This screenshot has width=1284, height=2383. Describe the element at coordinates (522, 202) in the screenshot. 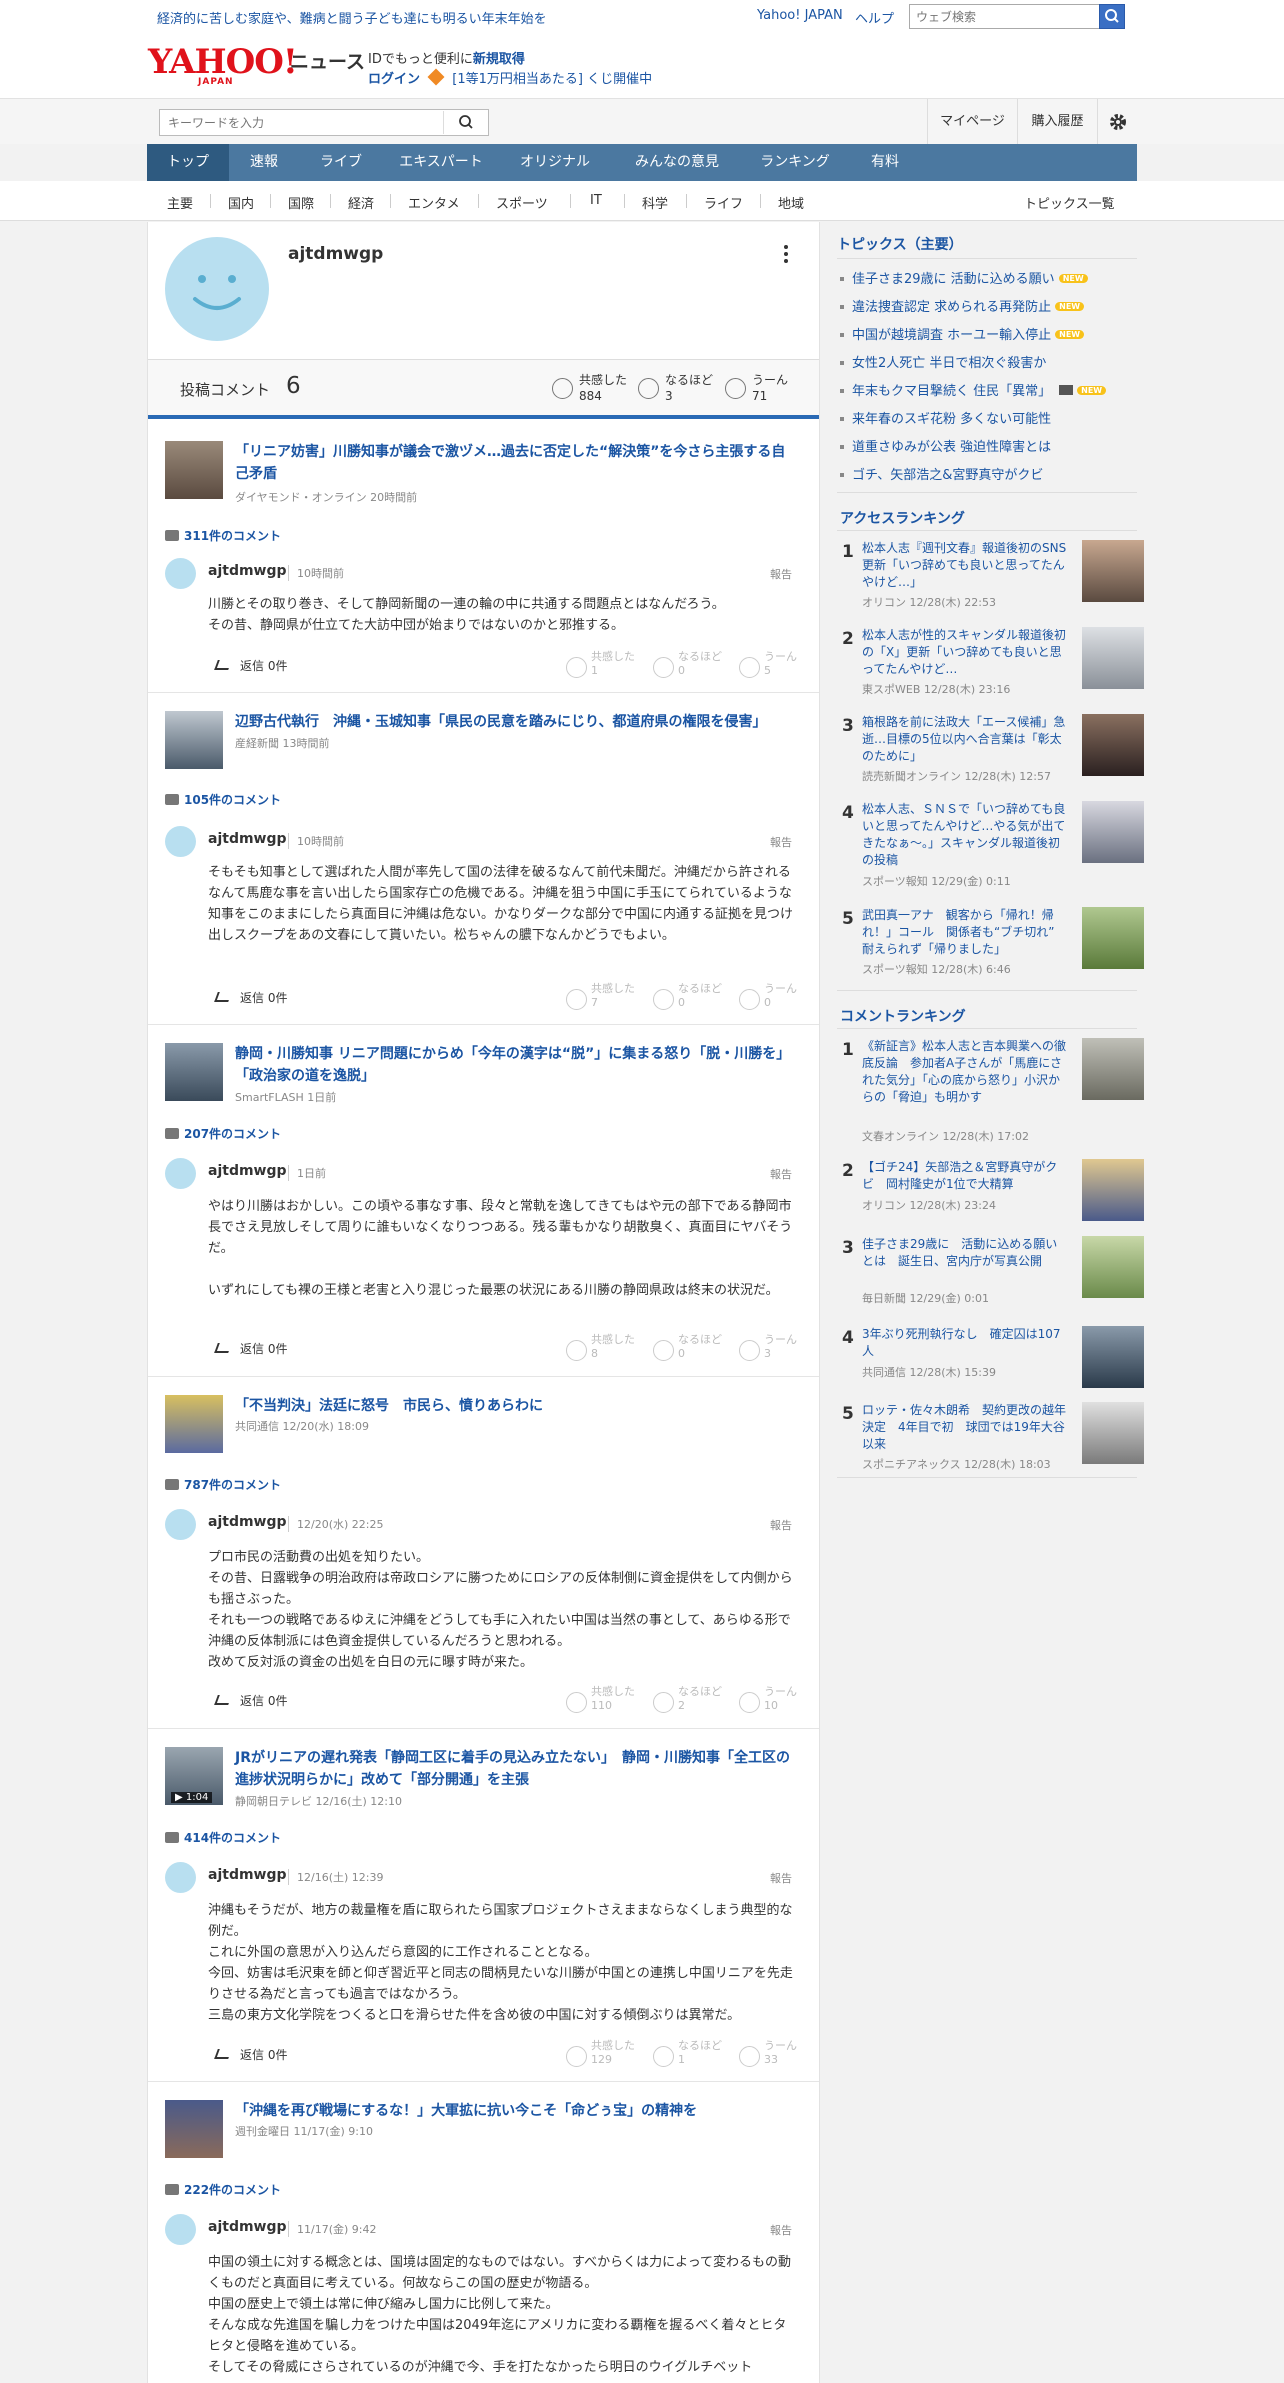

I see `category-sports: スポーツ` at that location.